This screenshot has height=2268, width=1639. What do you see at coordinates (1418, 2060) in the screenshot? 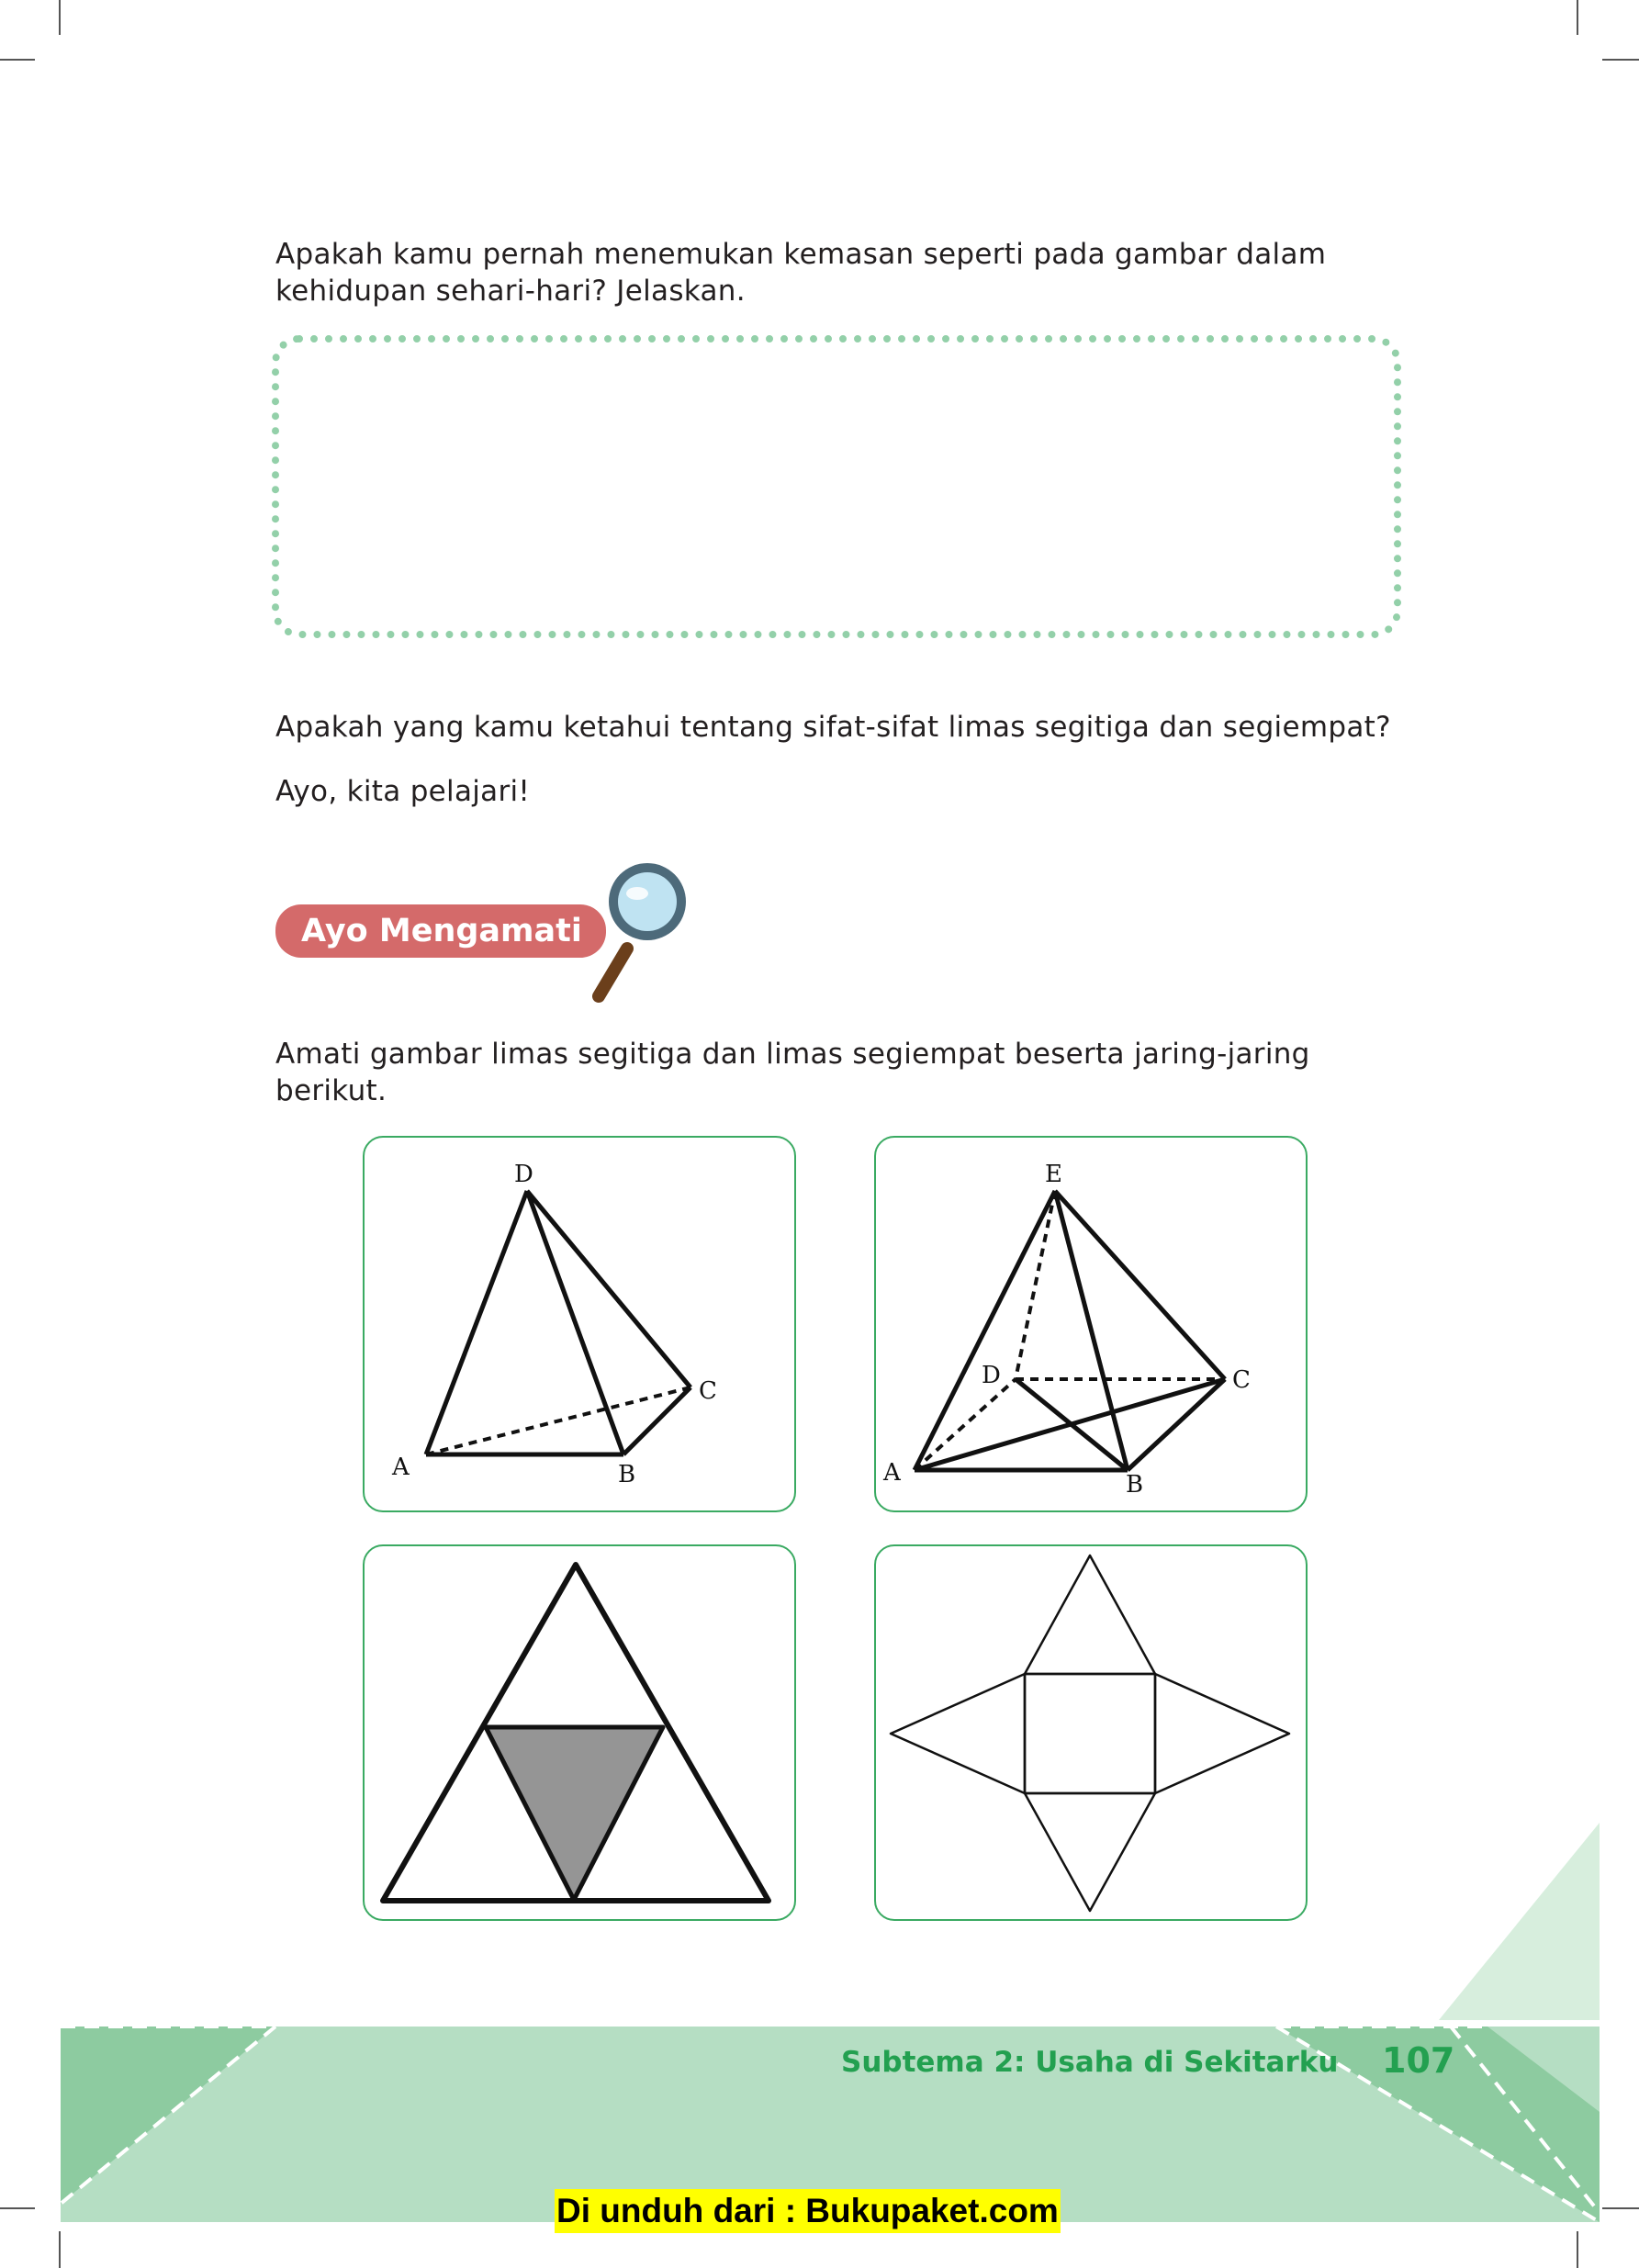
I see `page-number: 107` at bounding box center [1418, 2060].